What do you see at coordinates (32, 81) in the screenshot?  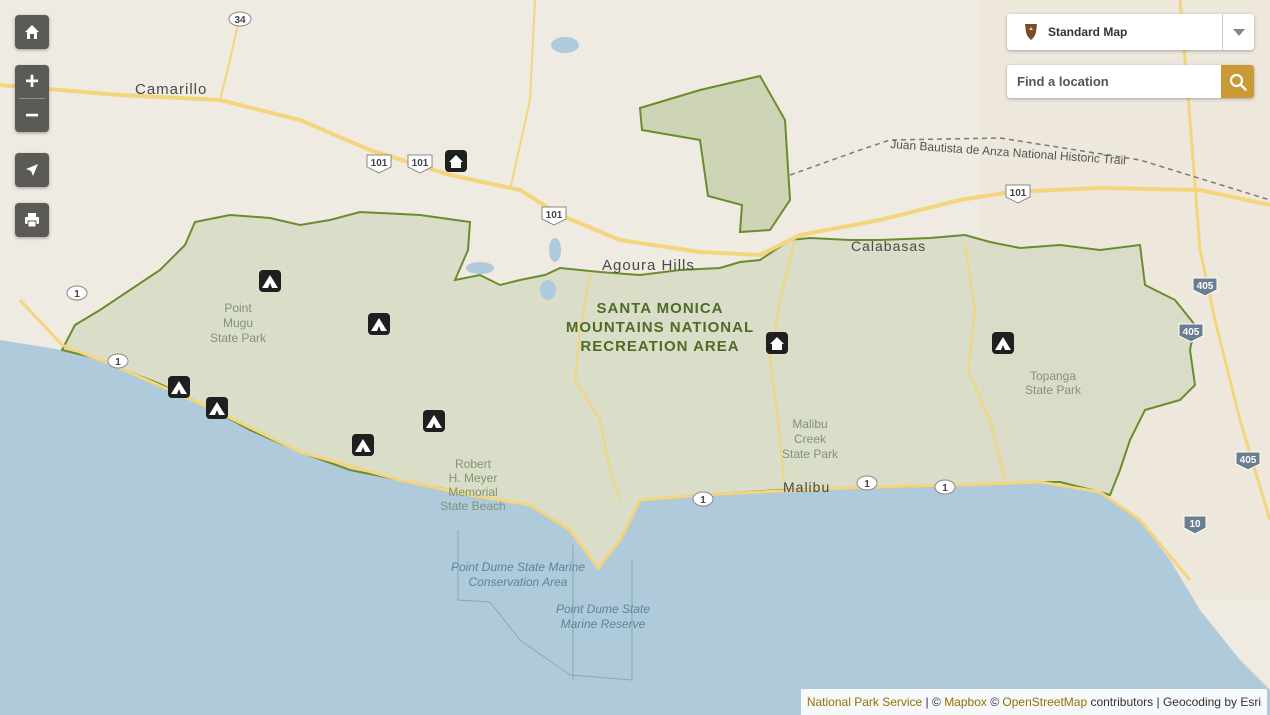 I see `zoom-in-button: +` at bounding box center [32, 81].